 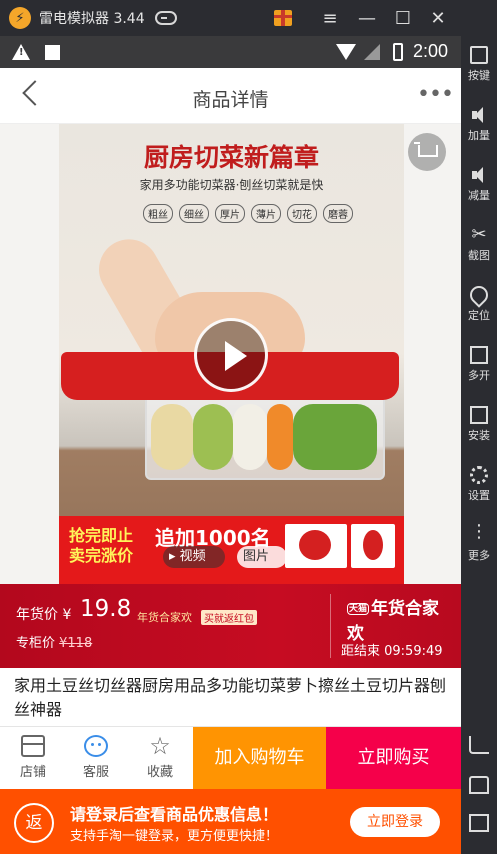 What do you see at coordinates (438, 18) in the screenshot?
I see `close-icon: ✕` at bounding box center [438, 18].